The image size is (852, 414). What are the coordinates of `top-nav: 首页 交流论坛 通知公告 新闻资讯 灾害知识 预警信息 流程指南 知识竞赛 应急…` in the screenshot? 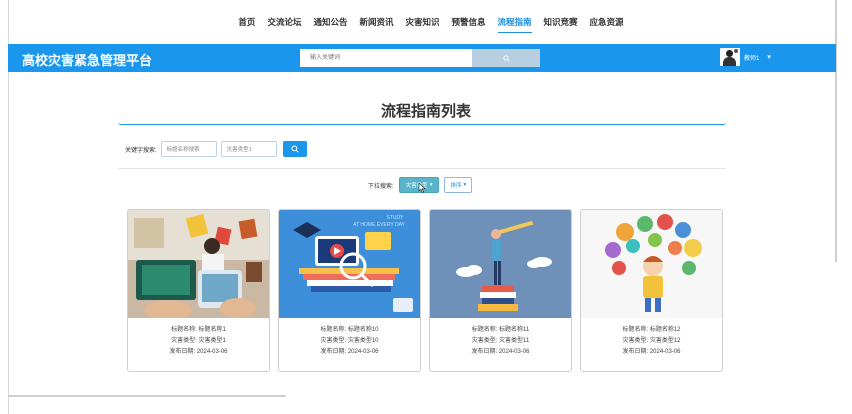 It's located at (426, 22).